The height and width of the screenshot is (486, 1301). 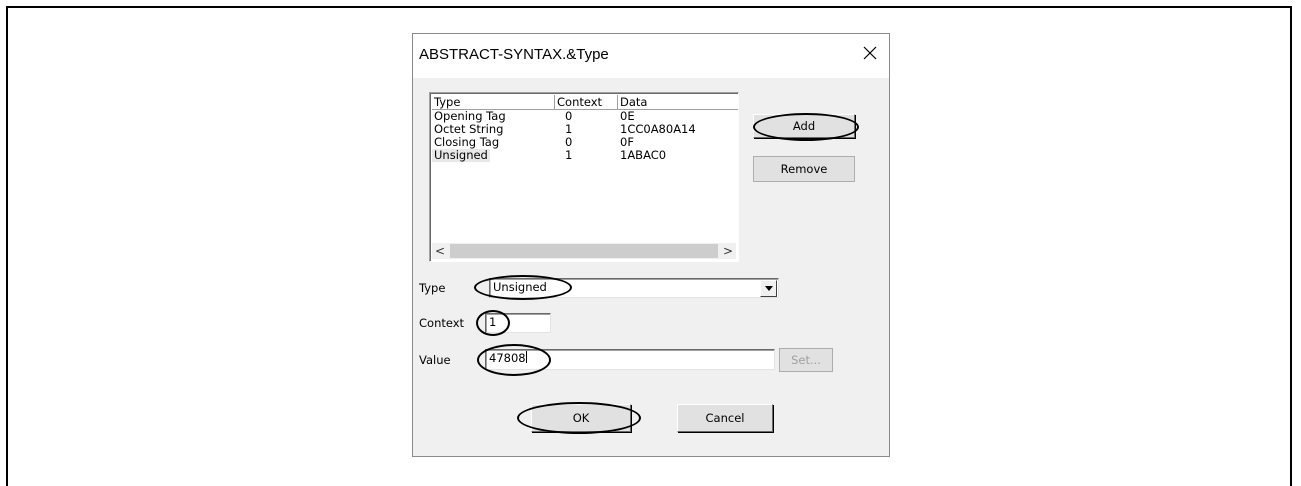 What do you see at coordinates (581, 418) in the screenshot?
I see `ok-button: OK` at bounding box center [581, 418].